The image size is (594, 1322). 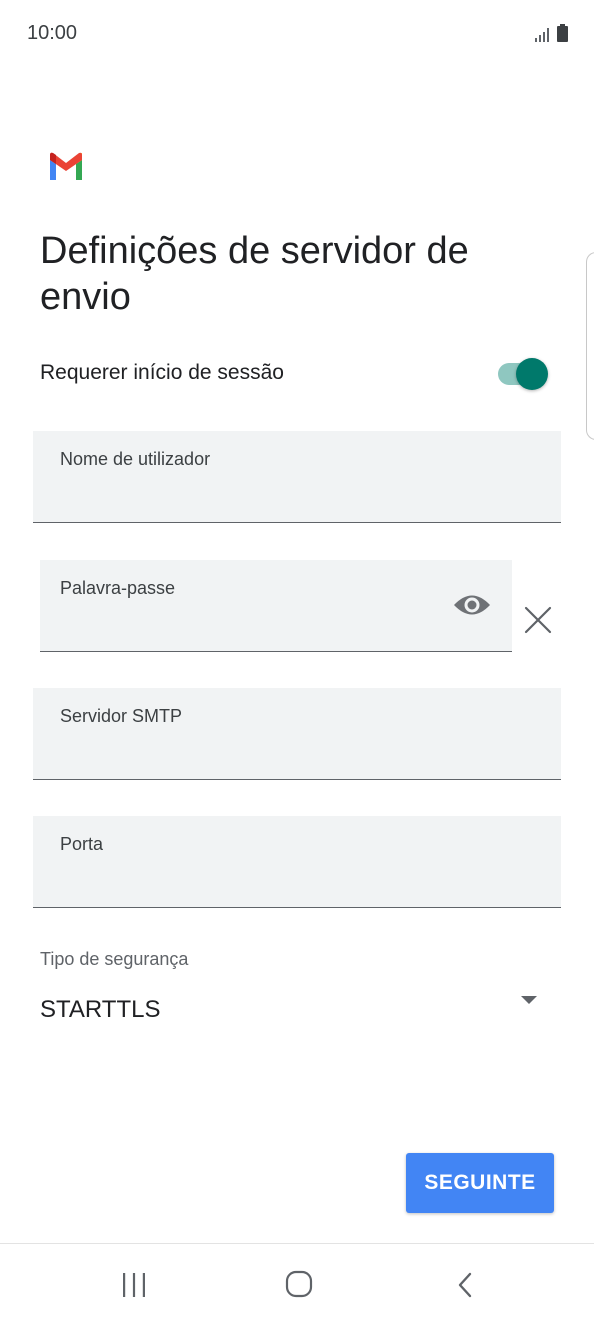 What do you see at coordinates (472, 605) in the screenshot?
I see `show-password-icon` at bounding box center [472, 605].